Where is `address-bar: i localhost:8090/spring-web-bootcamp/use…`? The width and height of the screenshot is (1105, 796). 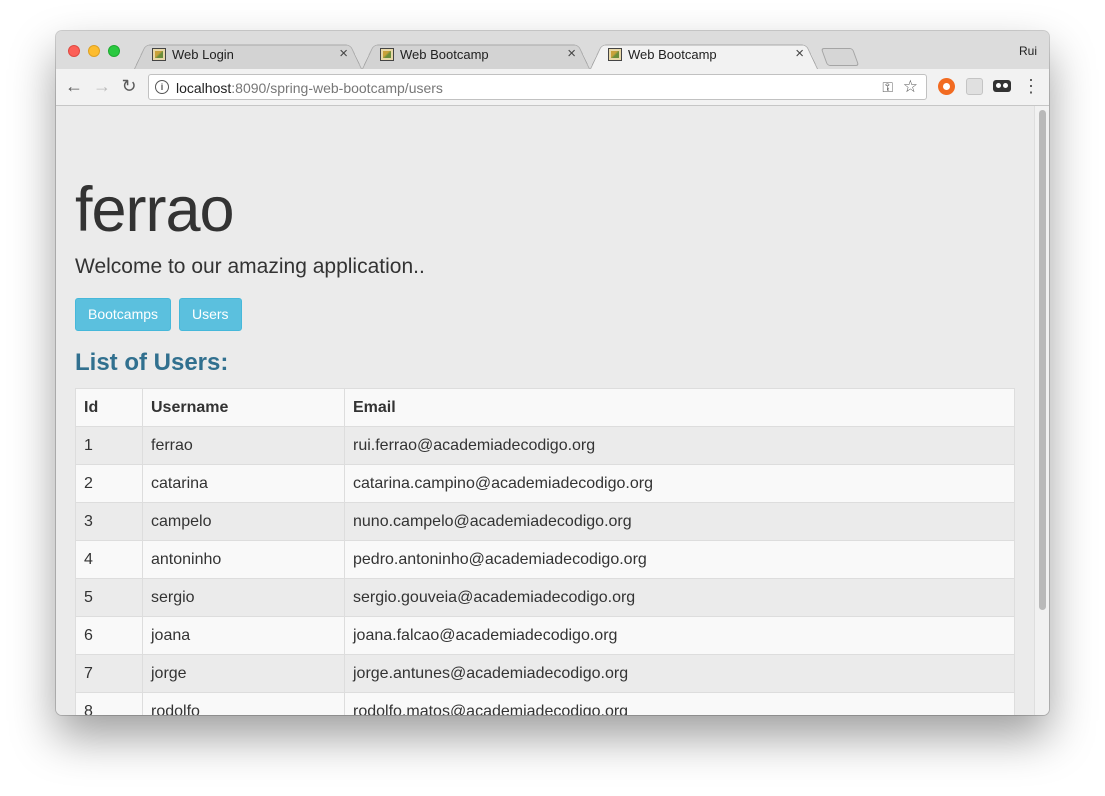 address-bar: i localhost:8090/spring-web-bootcamp/use… is located at coordinates (537, 87).